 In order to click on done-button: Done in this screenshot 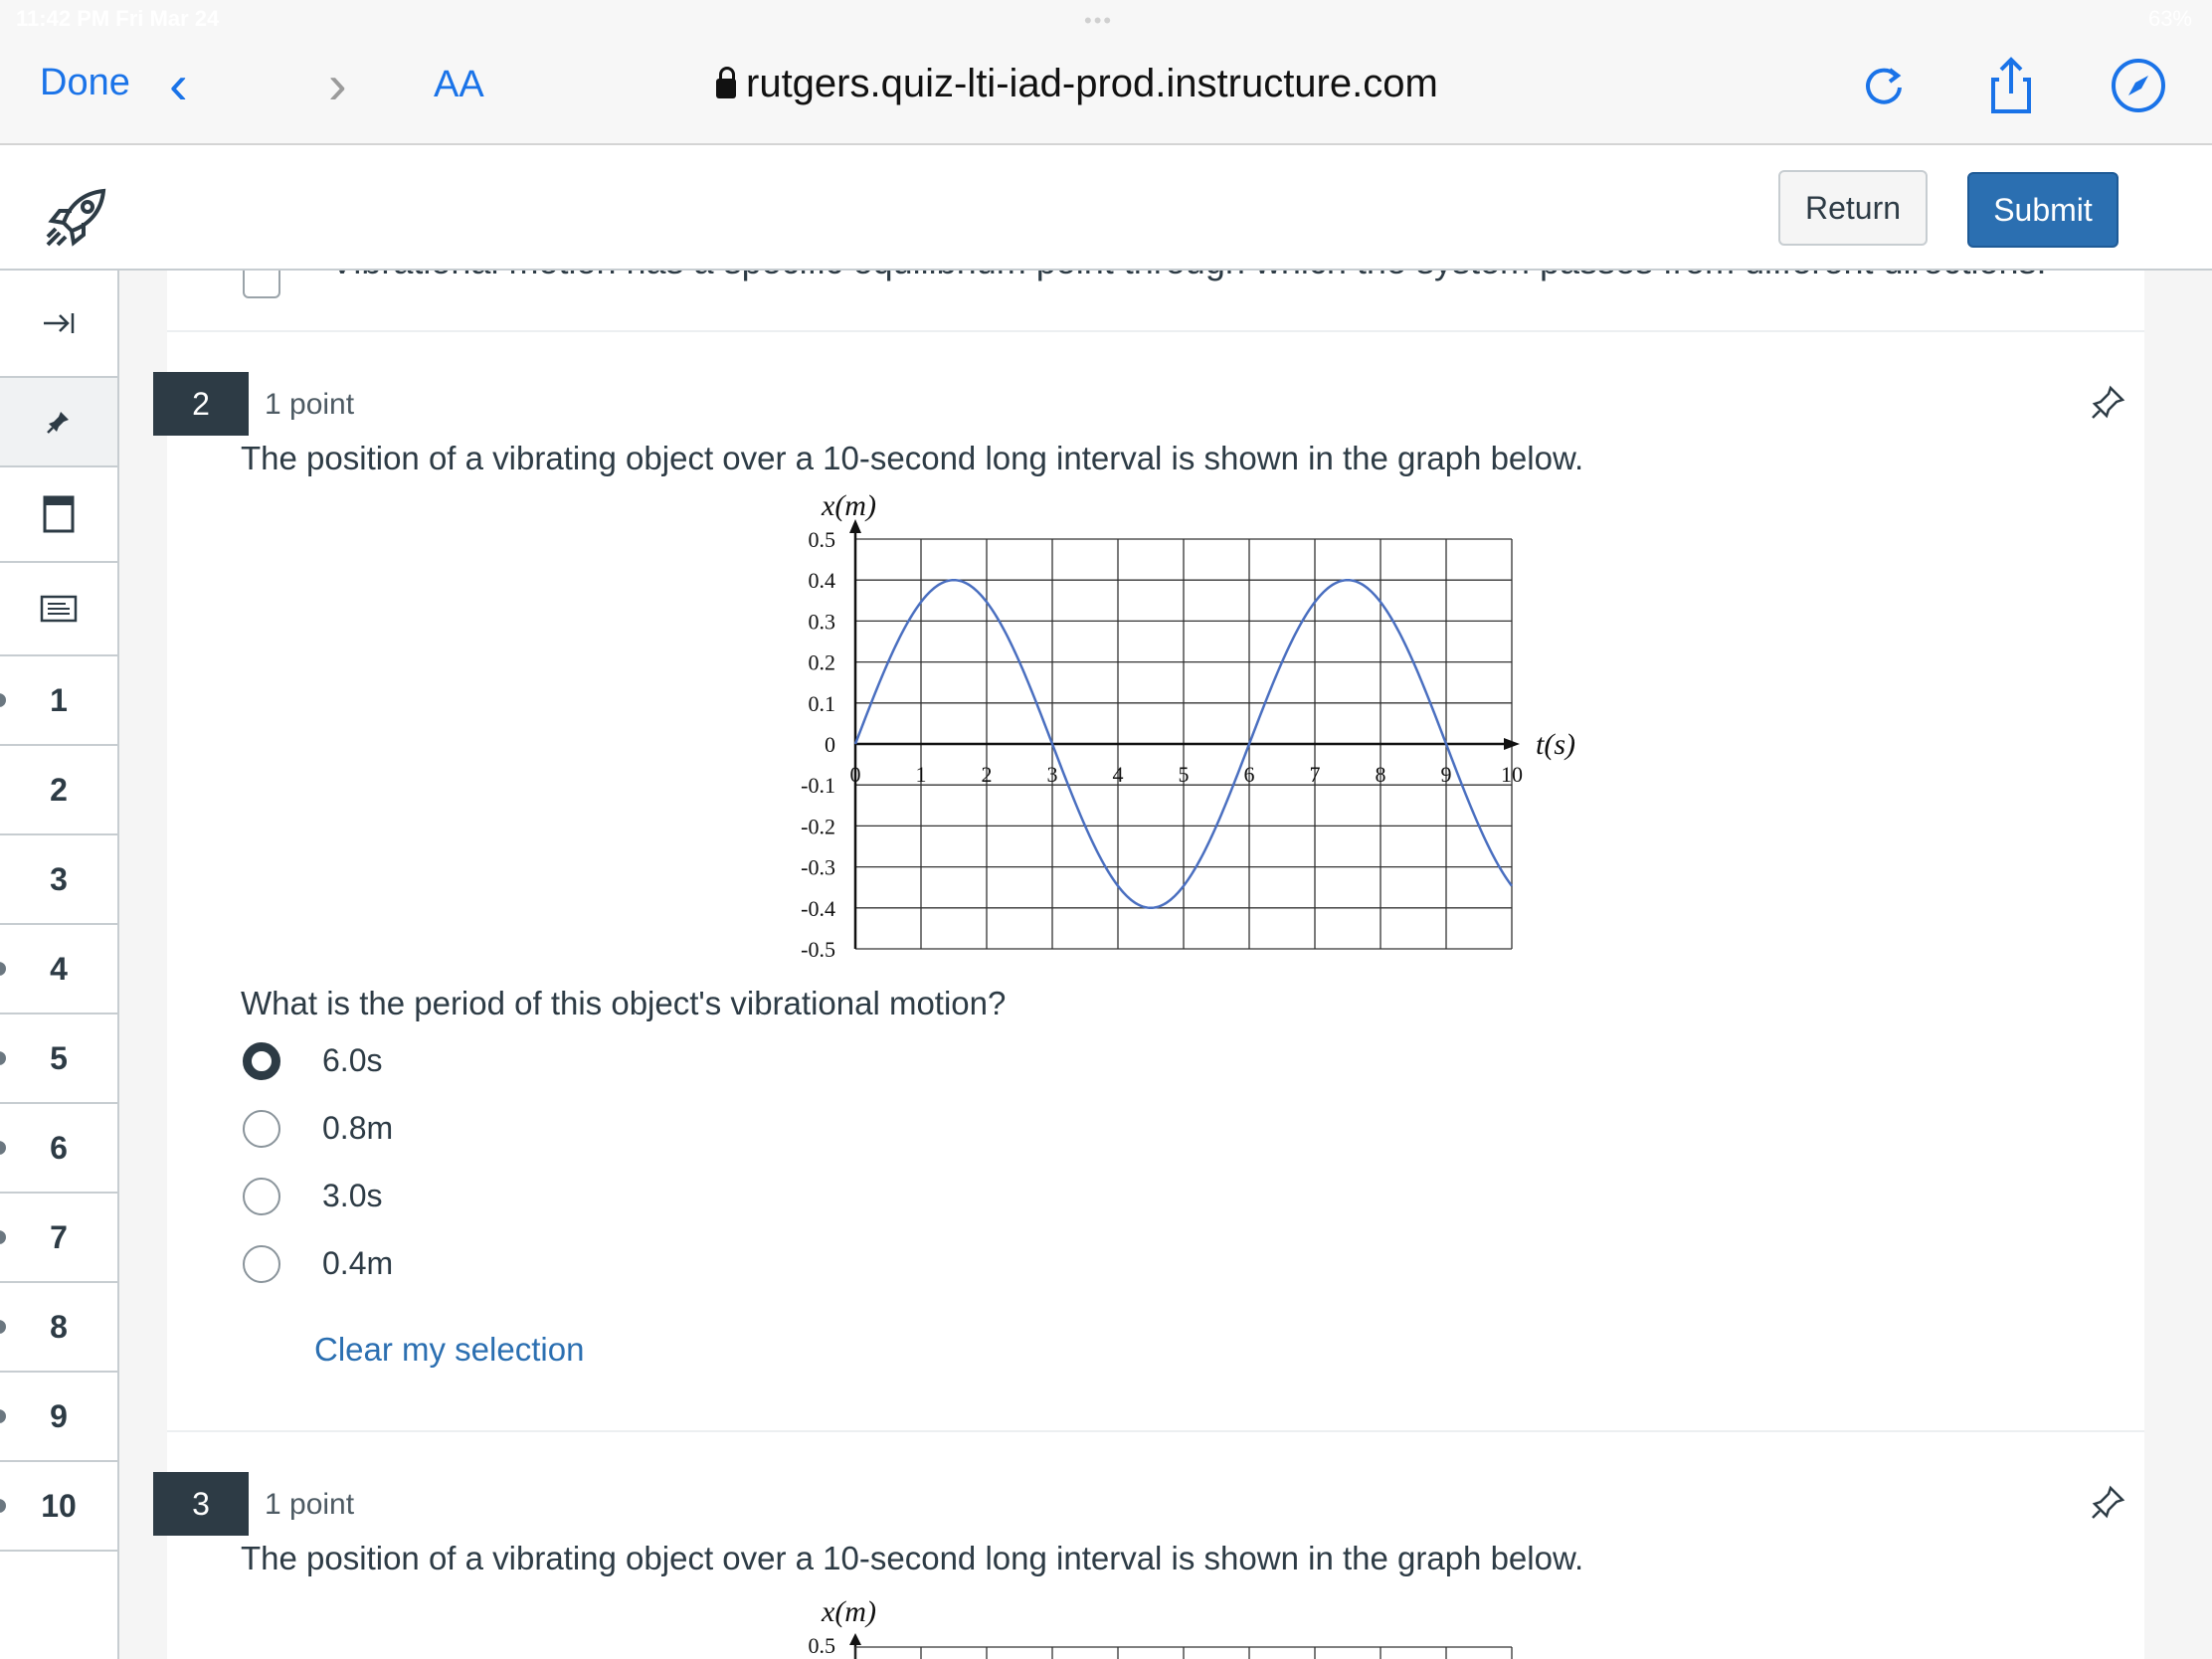, I will do `click(85, 83)`.